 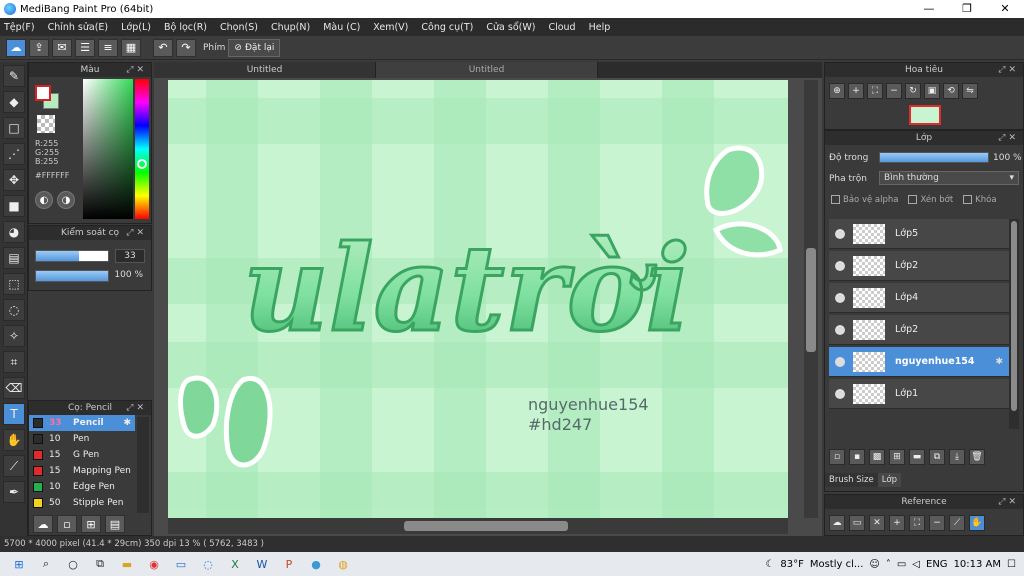 What do you see at coordinates (932, 91) in the screenshot?
I see `fullscreen-icon: ▣` at bounding box center [932, 91].